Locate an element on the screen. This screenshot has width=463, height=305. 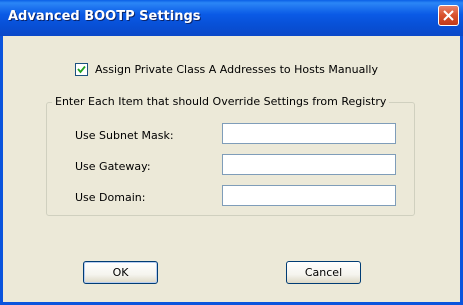
close-button is located at coordinates (448, 15).